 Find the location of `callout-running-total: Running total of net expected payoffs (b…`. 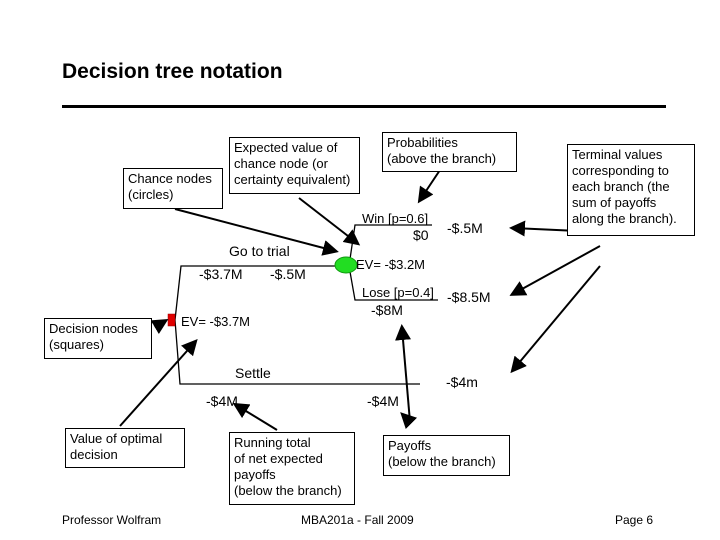

callout-running-total: Running total of net expected payoffs (b… is located at coordinates (292, 468).